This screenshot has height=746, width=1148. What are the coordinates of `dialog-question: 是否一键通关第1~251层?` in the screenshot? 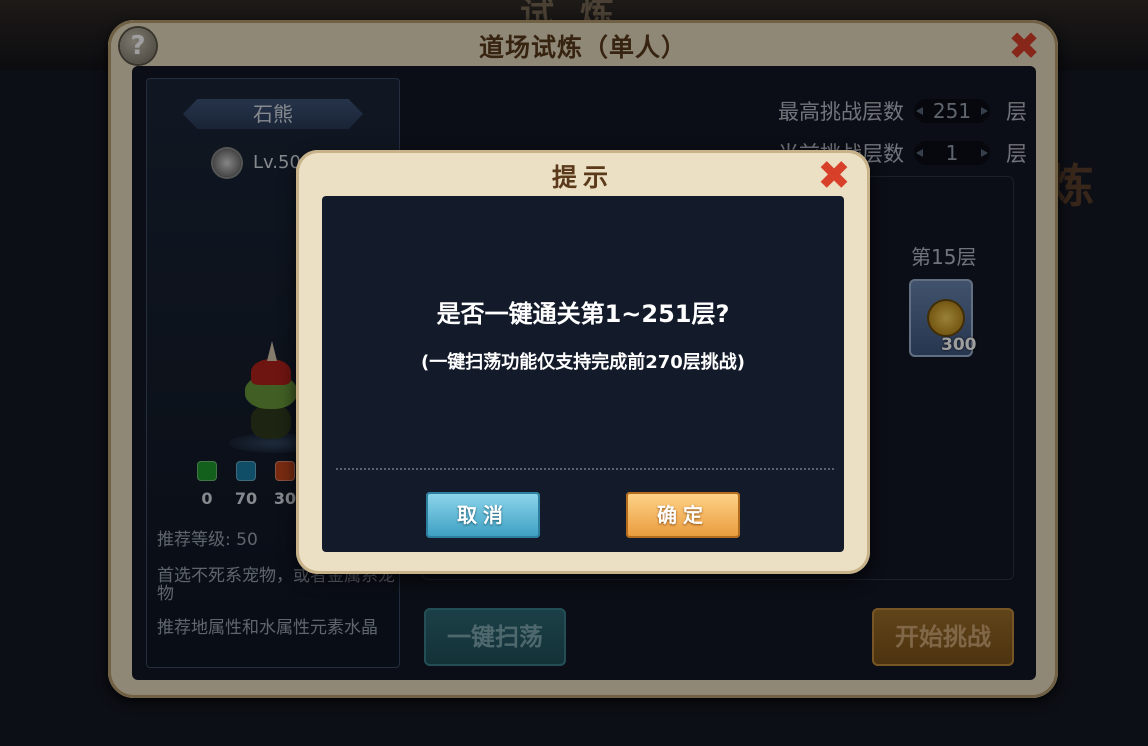 It's located at (583, 314).